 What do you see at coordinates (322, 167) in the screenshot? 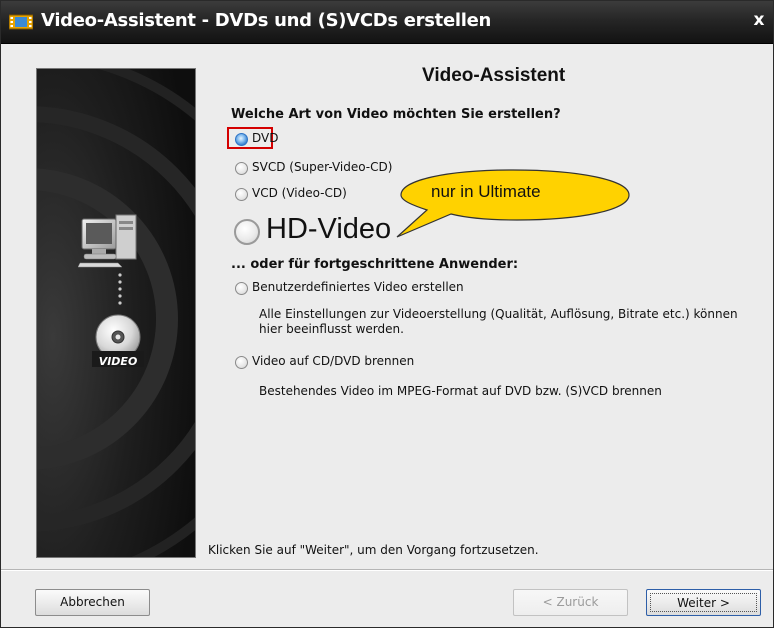
I see `option-svcd-label: SVCD (Super-Video-CD)` at bounding box center [322, 167].